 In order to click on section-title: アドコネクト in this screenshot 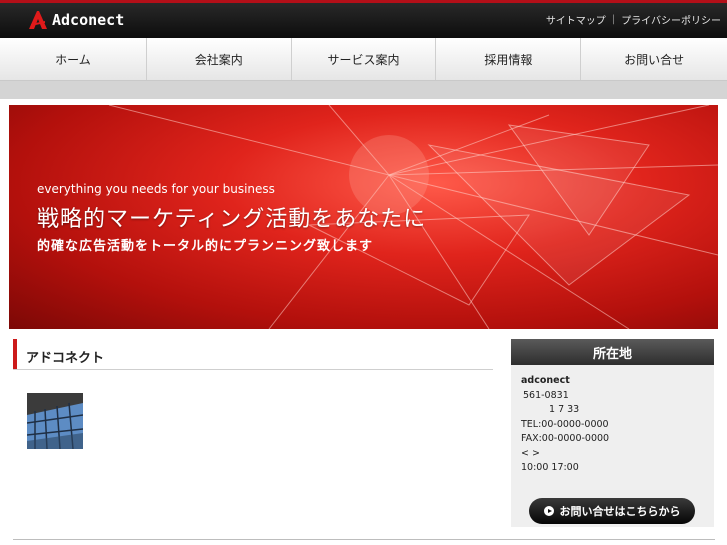, I will do `click(65, 358)`.